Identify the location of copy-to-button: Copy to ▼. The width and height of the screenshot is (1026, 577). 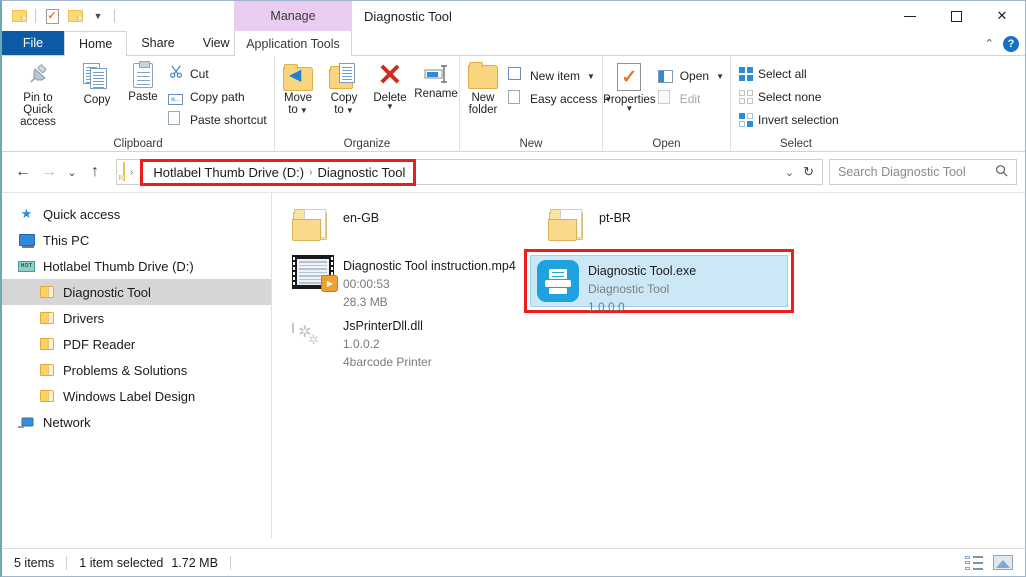
(344, 88).